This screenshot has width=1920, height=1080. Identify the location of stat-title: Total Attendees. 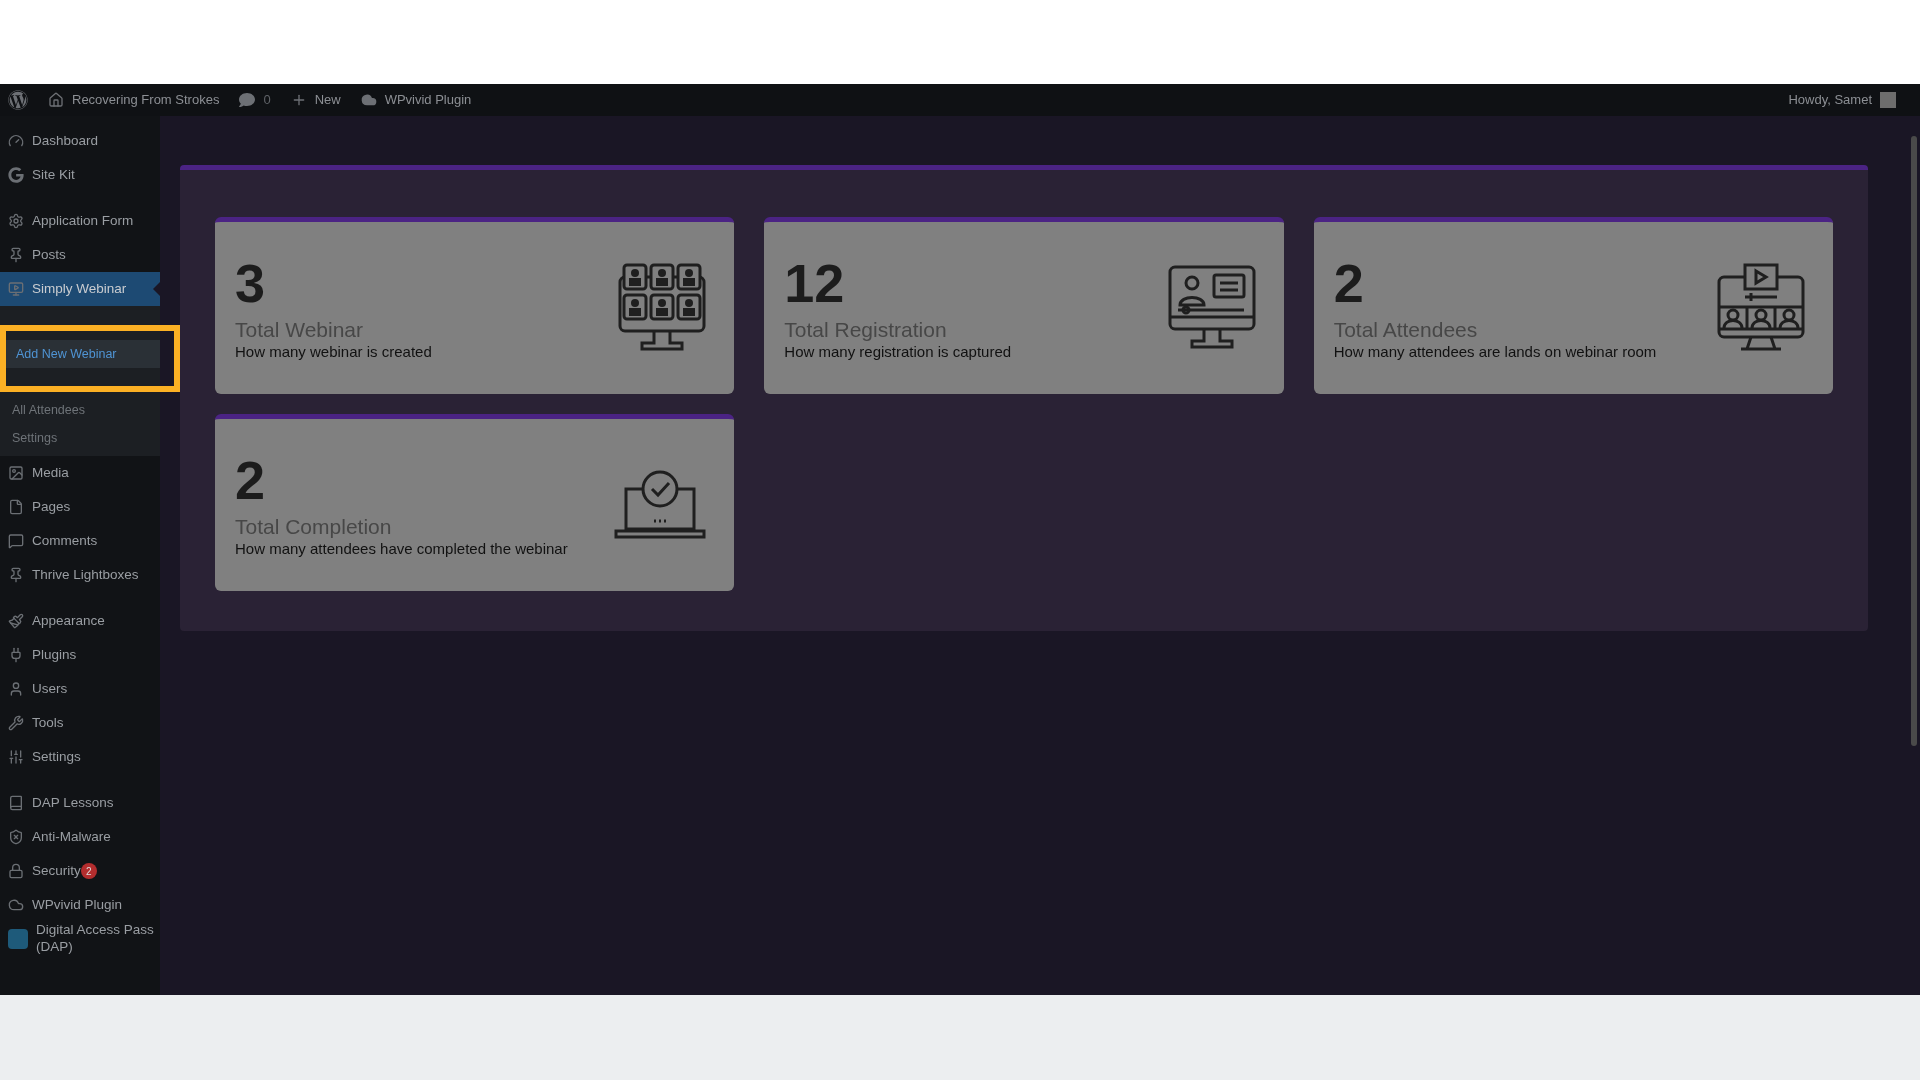
(1406, 330).